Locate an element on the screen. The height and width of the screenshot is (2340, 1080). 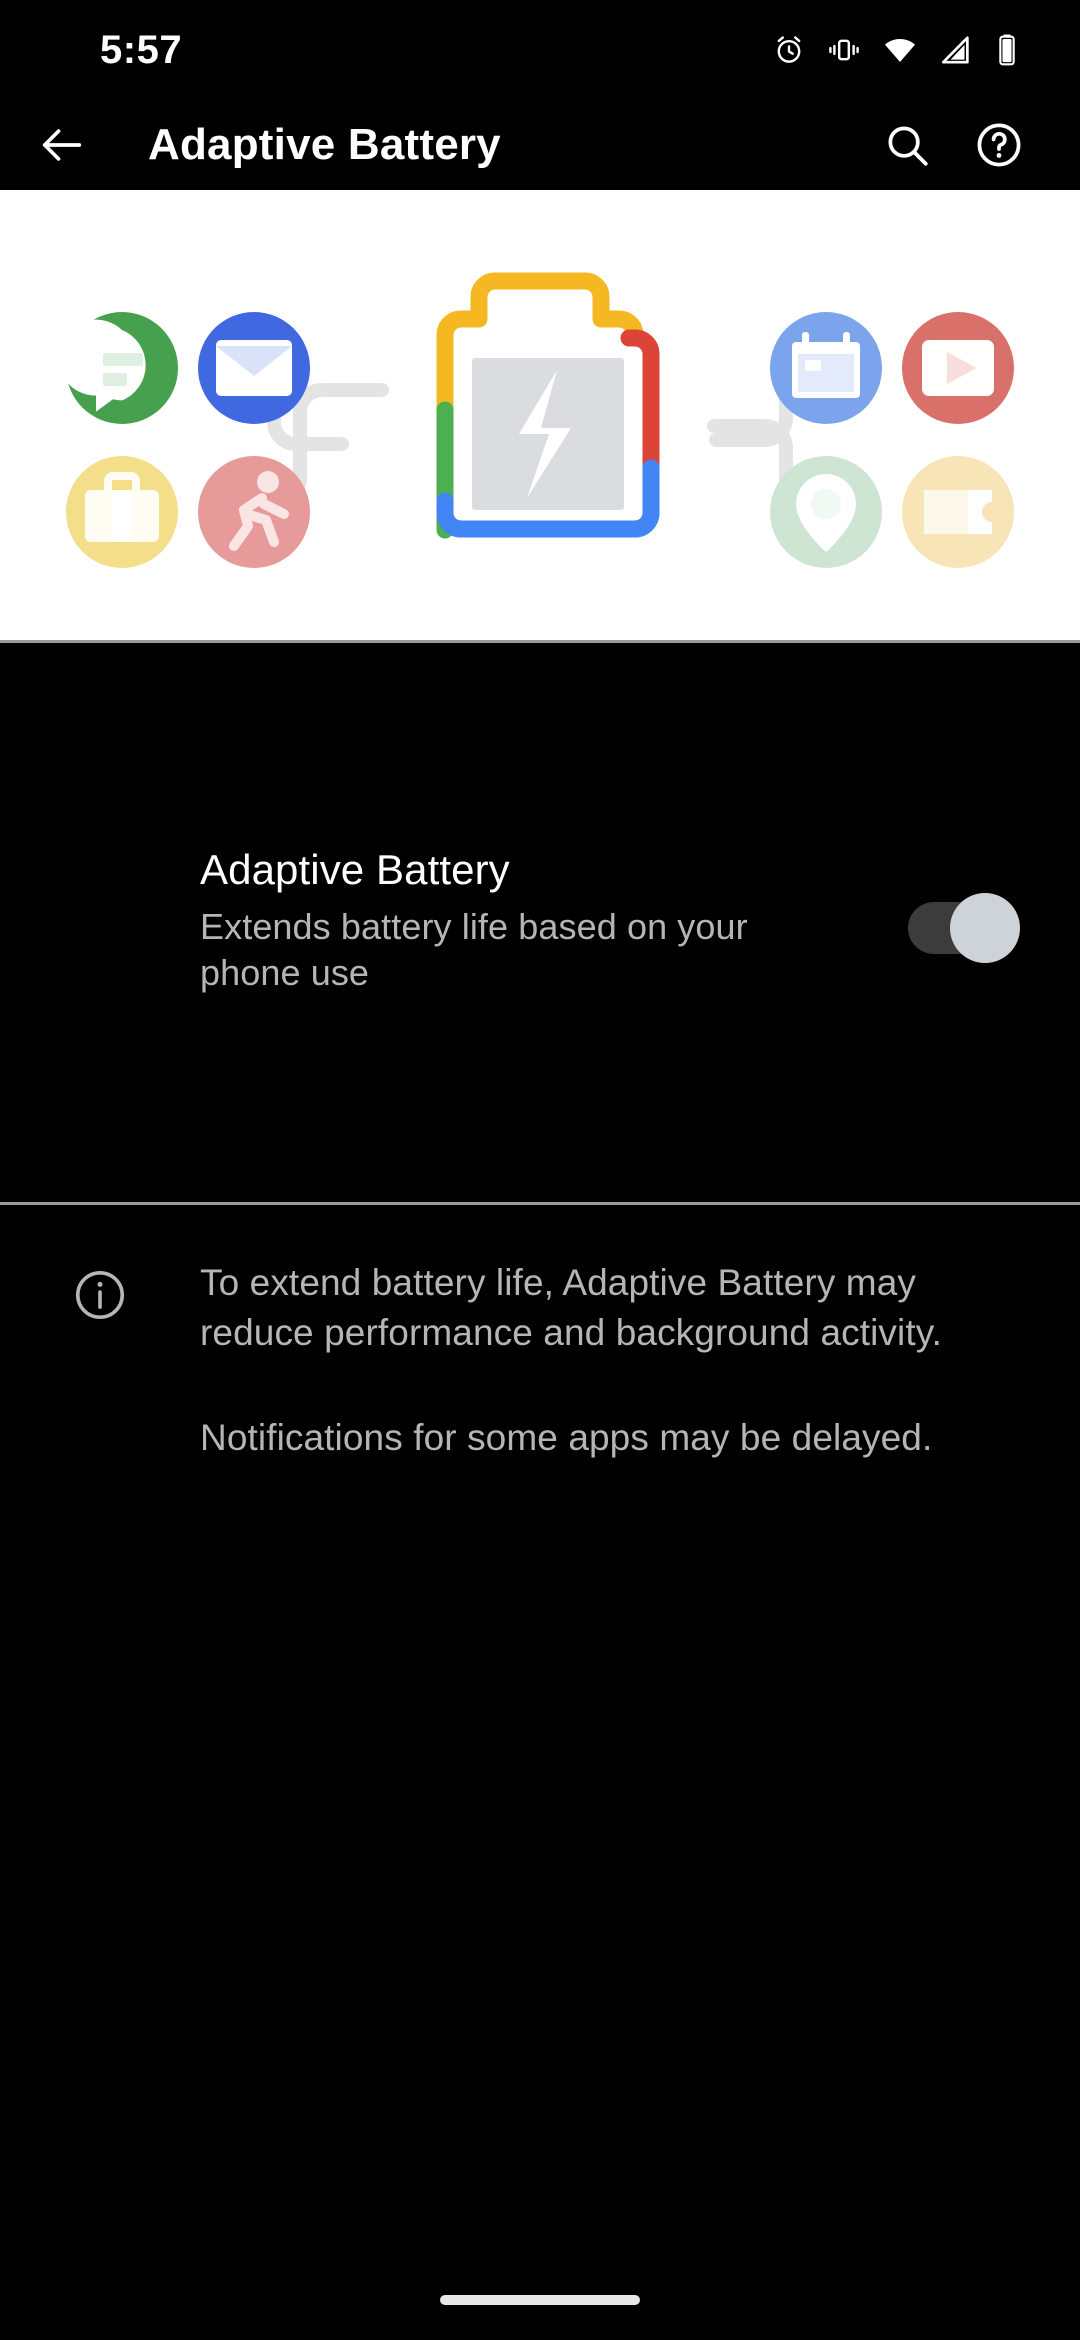
alarm-icon is located at coordinates (789, 50).